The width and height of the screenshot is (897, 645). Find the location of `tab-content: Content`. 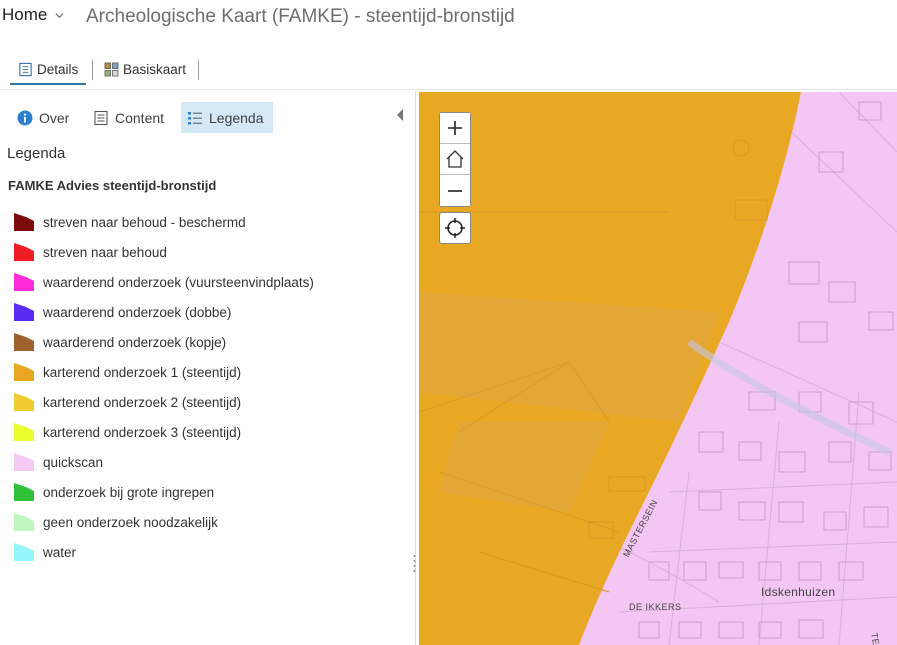

tab-content: Content is located at coordinates (128, 117).